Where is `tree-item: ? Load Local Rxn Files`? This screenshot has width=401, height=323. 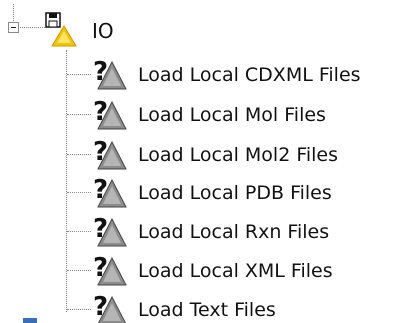 tree-item: ? Load Local Rxn Files is located at coordinates (231, 231).